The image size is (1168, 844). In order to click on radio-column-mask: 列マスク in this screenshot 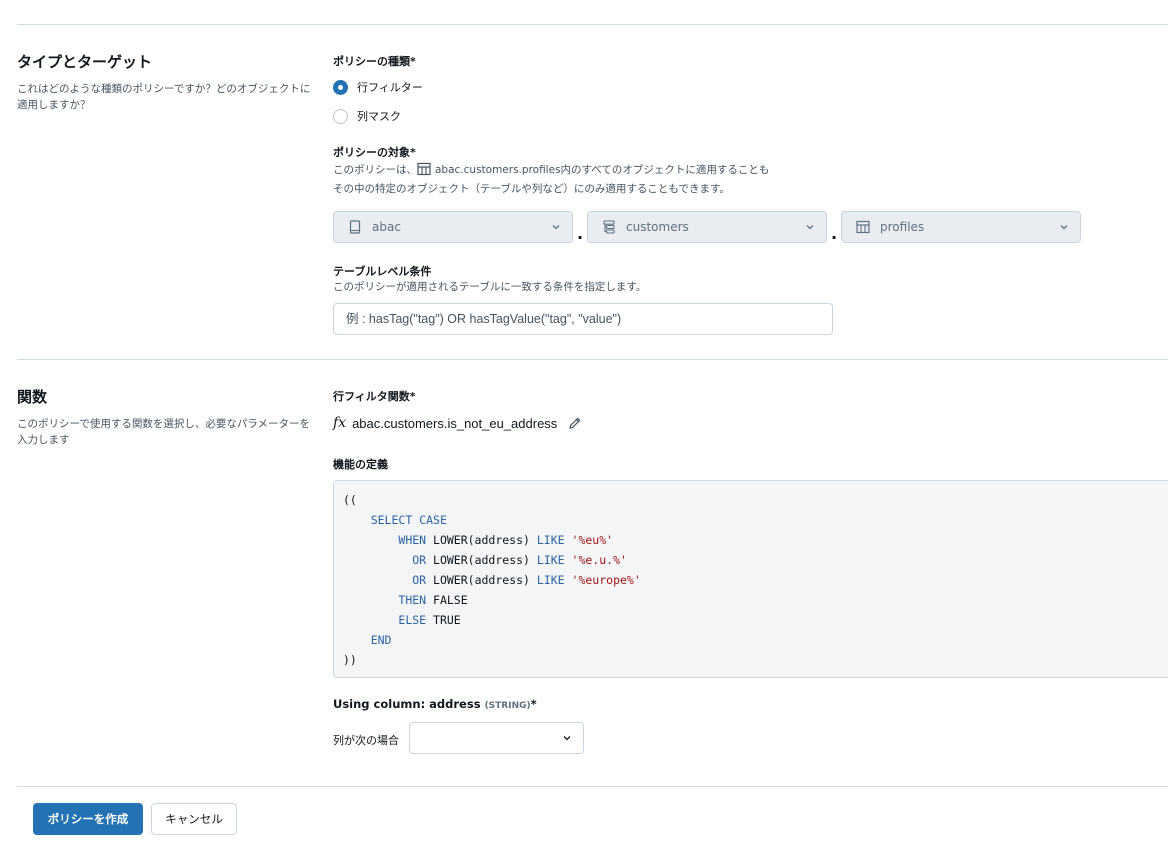, I will do `click(367, 116)`.